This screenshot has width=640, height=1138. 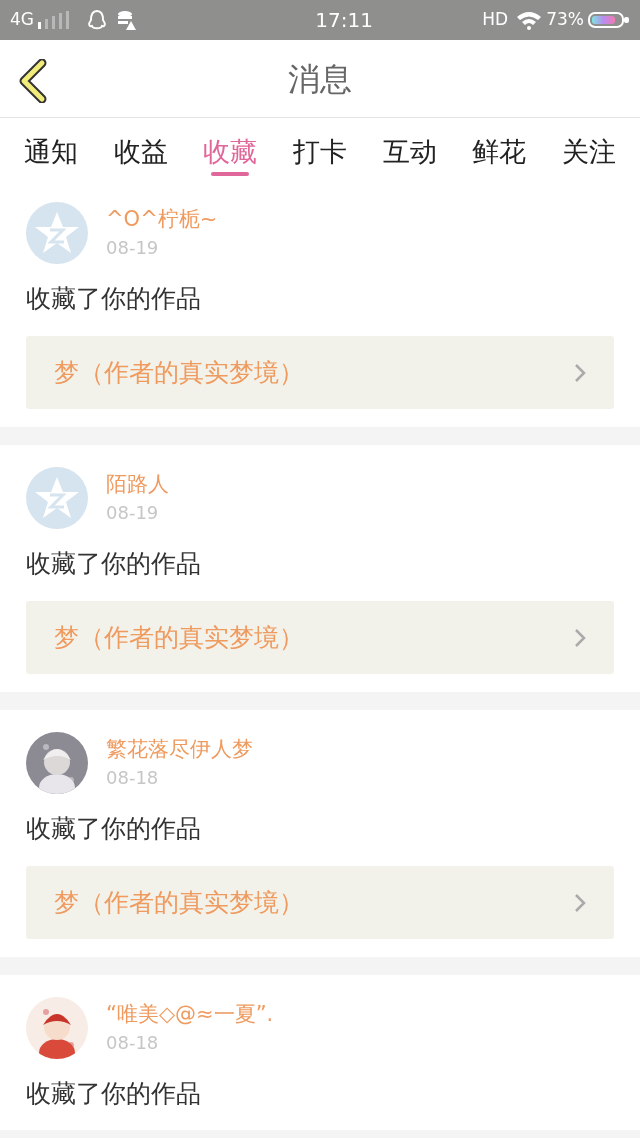 What do you see at coordinates (588, 147) in the screenshot?
I see `tab: 关注` at bounding box center [588, 147].